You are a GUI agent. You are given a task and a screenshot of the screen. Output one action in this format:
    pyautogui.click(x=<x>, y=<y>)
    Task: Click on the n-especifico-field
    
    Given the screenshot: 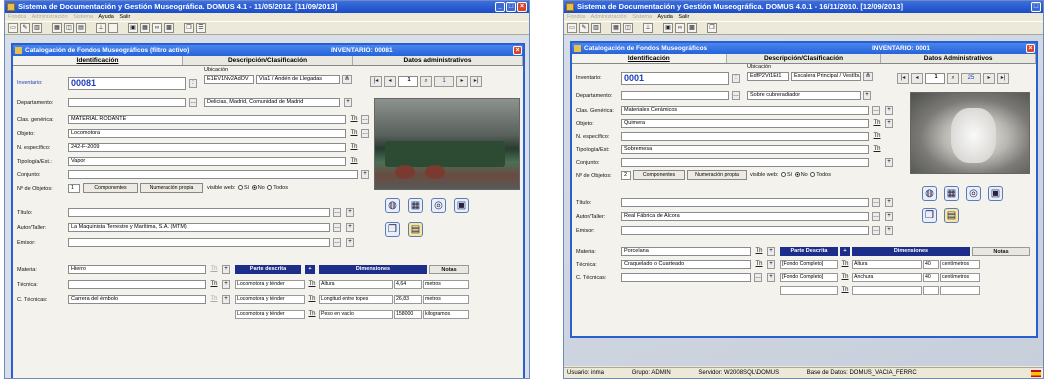 What is the action you would take?
    pyautogui.click(x=745, y=136)
    